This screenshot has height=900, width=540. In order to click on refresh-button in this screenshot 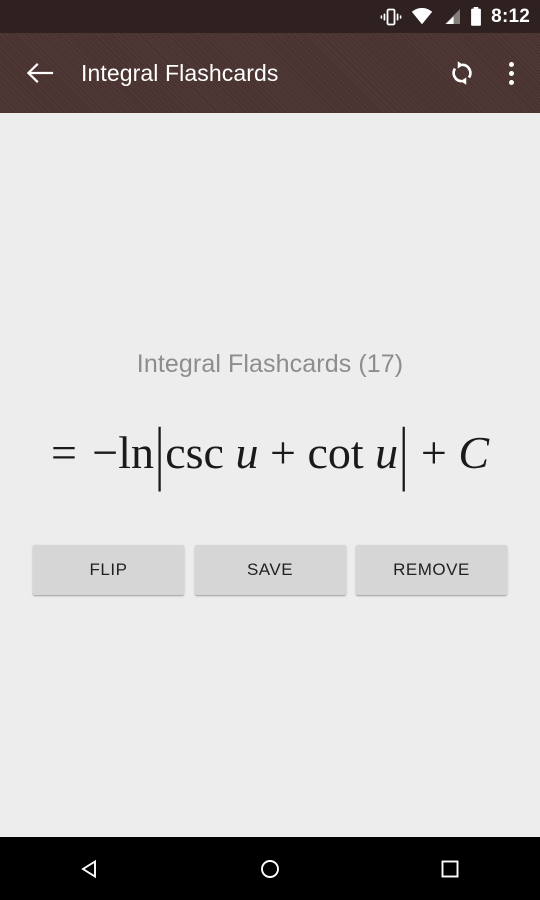, I will do `click(462, 73)`.